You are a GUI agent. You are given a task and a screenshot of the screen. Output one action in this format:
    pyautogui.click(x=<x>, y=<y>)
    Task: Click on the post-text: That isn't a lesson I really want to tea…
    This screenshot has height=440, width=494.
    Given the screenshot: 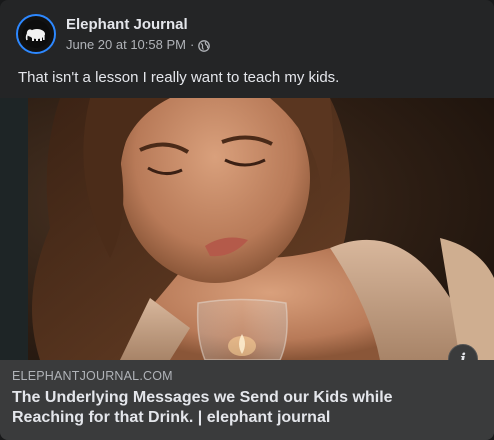 What is the action you would take?
    pyautogui.click(x=179, y=77)
    